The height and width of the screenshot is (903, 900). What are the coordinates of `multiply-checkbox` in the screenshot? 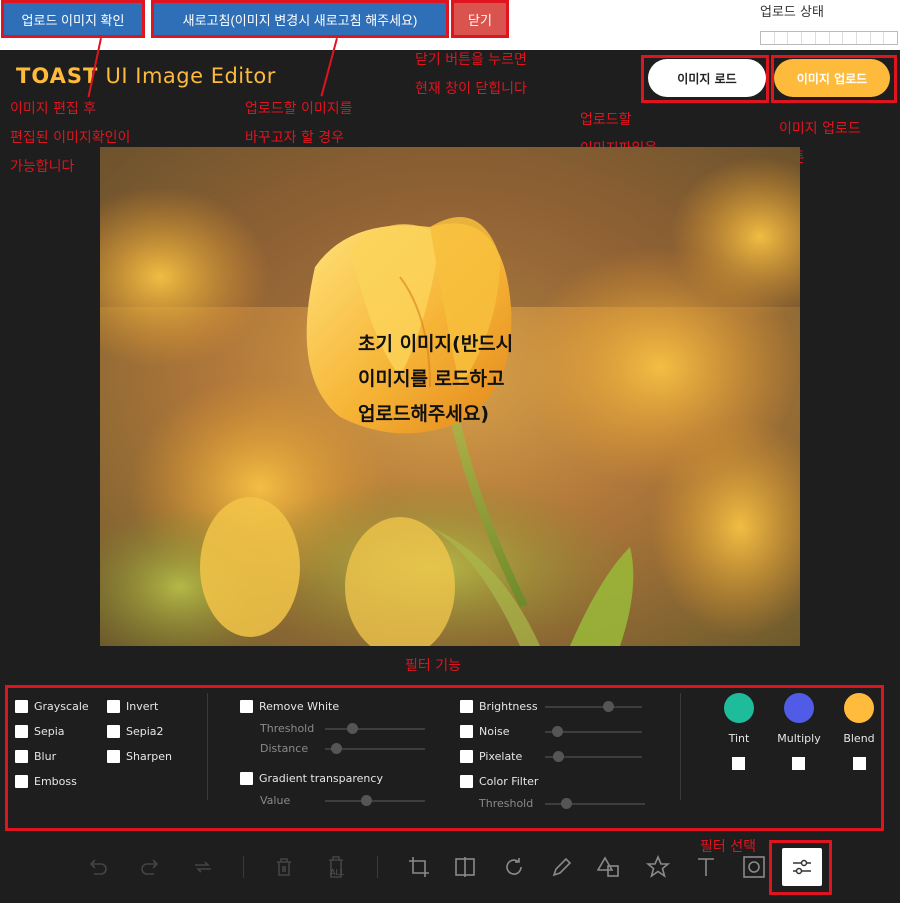 It's located at (798, 763).